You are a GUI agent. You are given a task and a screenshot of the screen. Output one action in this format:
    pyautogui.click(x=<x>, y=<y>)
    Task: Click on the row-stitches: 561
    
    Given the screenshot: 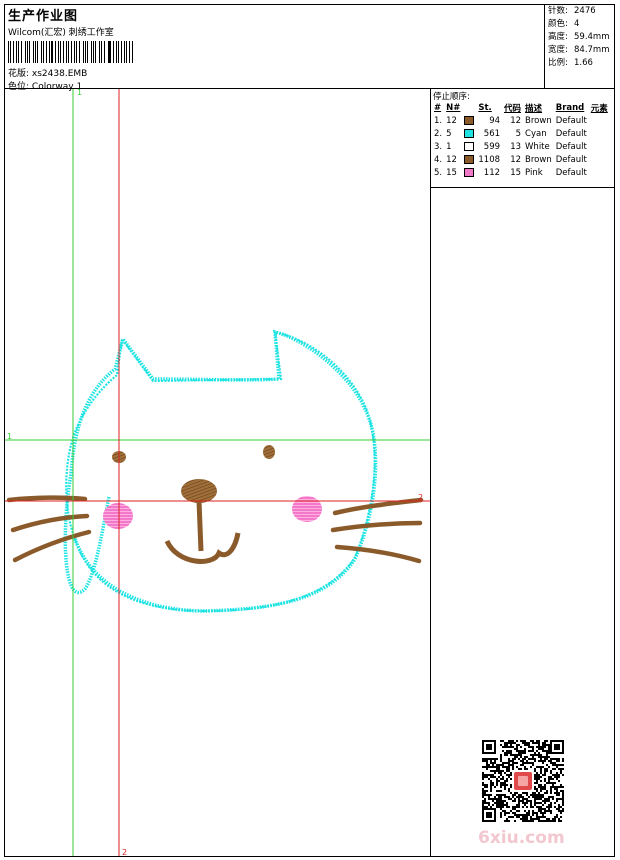 What is the action you would take?
    pyautogui.click(x=492, y=133)
    